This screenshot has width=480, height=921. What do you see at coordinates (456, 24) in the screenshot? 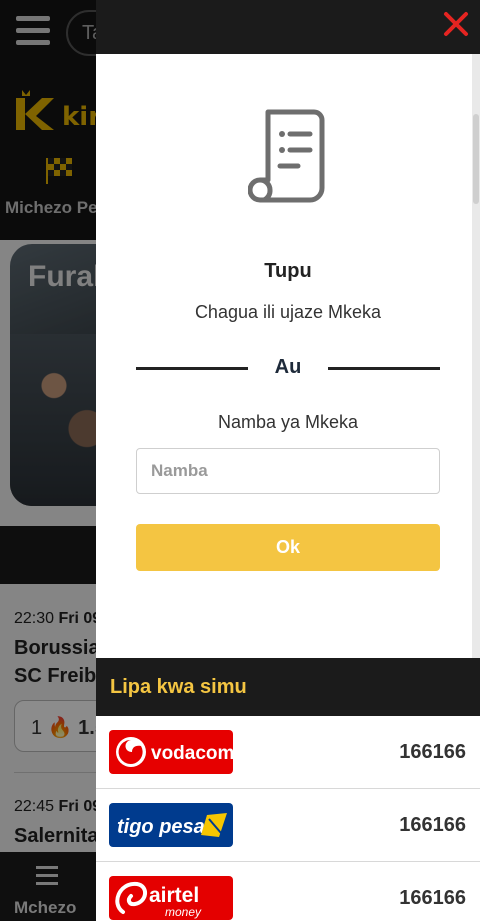
I see `close-icon` at bounding box center [456, 24].